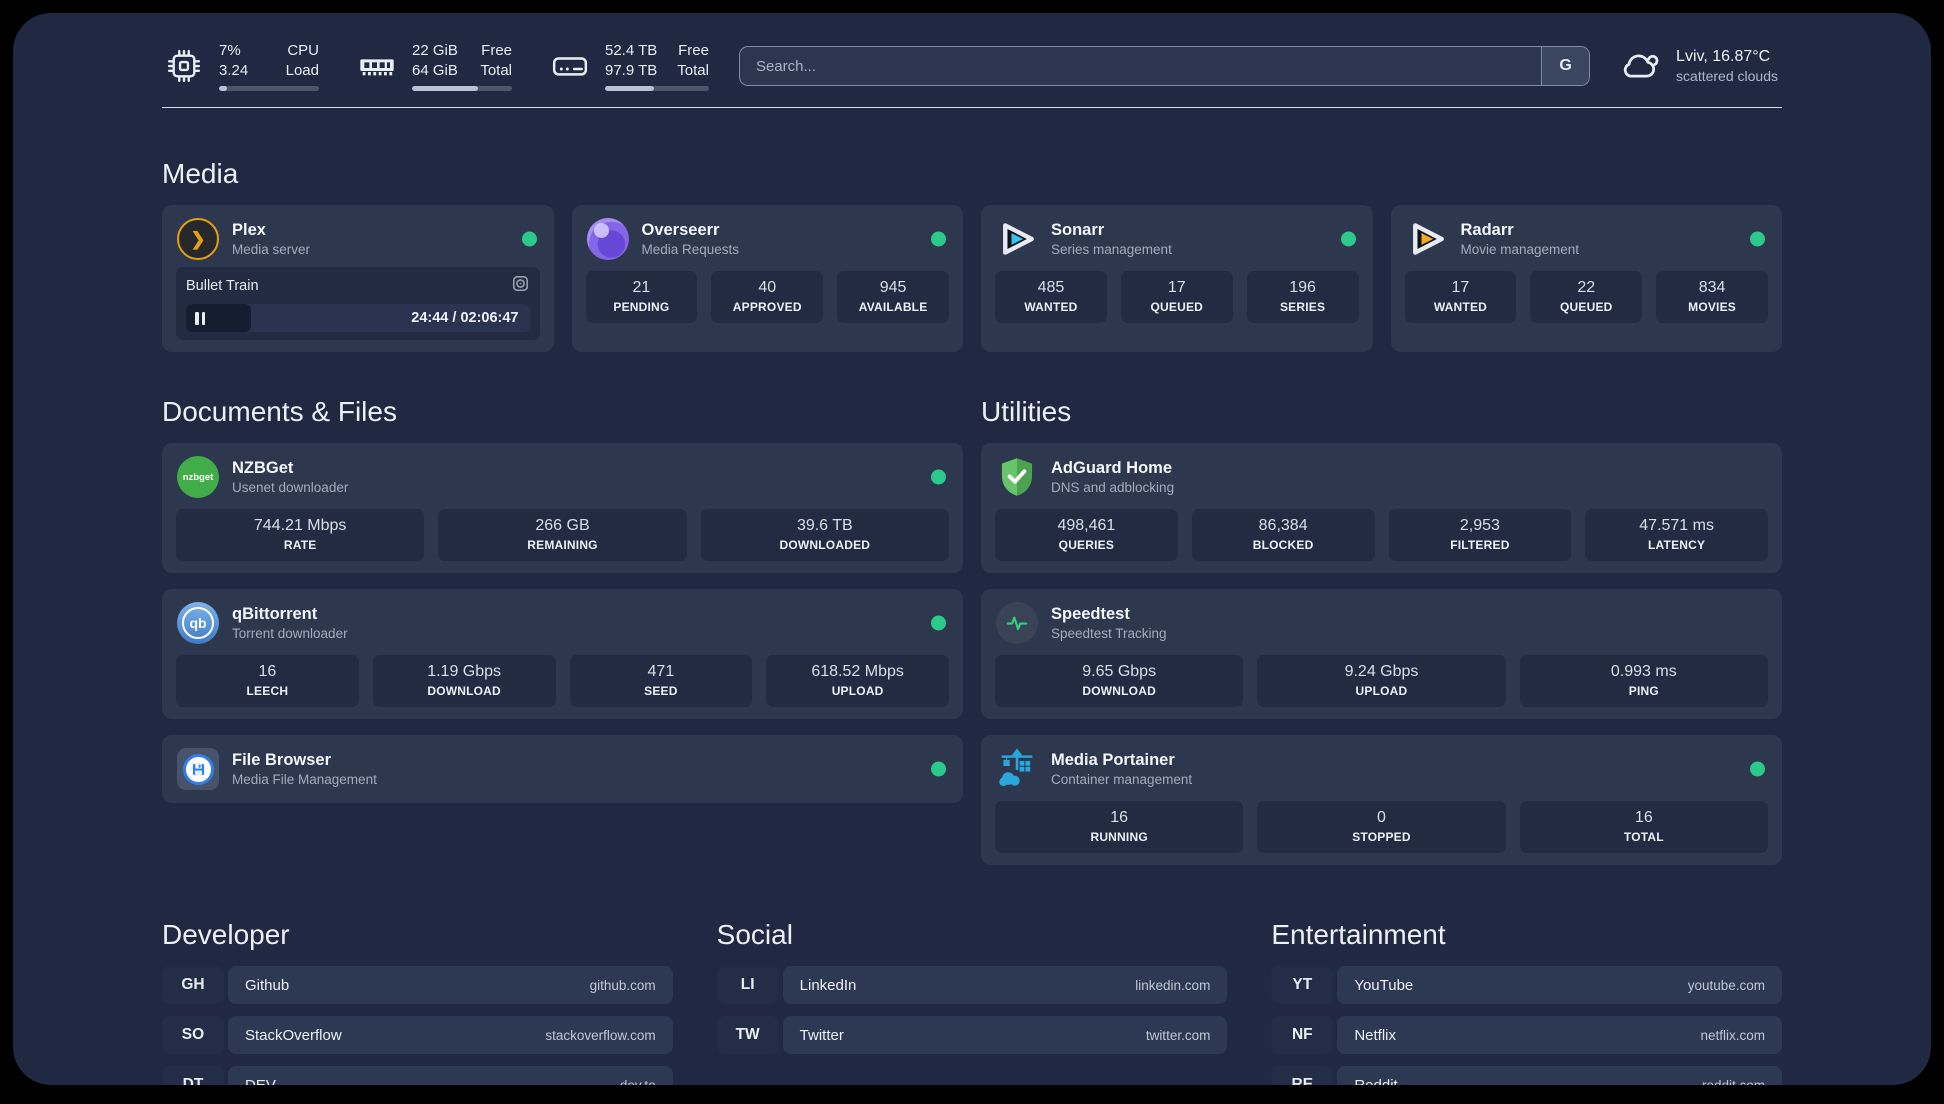  What do you see at coordinates (1381, 817) in the screenshot?
I see `stat-value: 0` at bounding box center [1381, 817].